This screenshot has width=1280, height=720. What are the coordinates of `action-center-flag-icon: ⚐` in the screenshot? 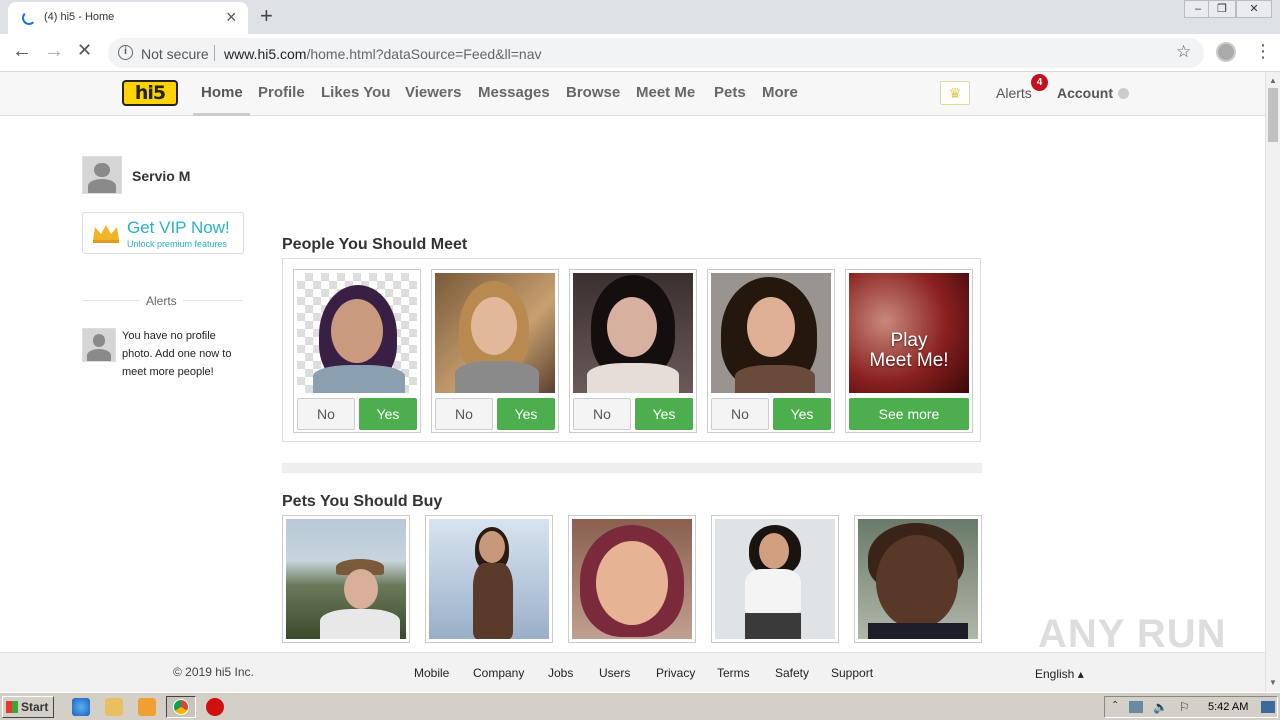 It's located at (1184, 707).